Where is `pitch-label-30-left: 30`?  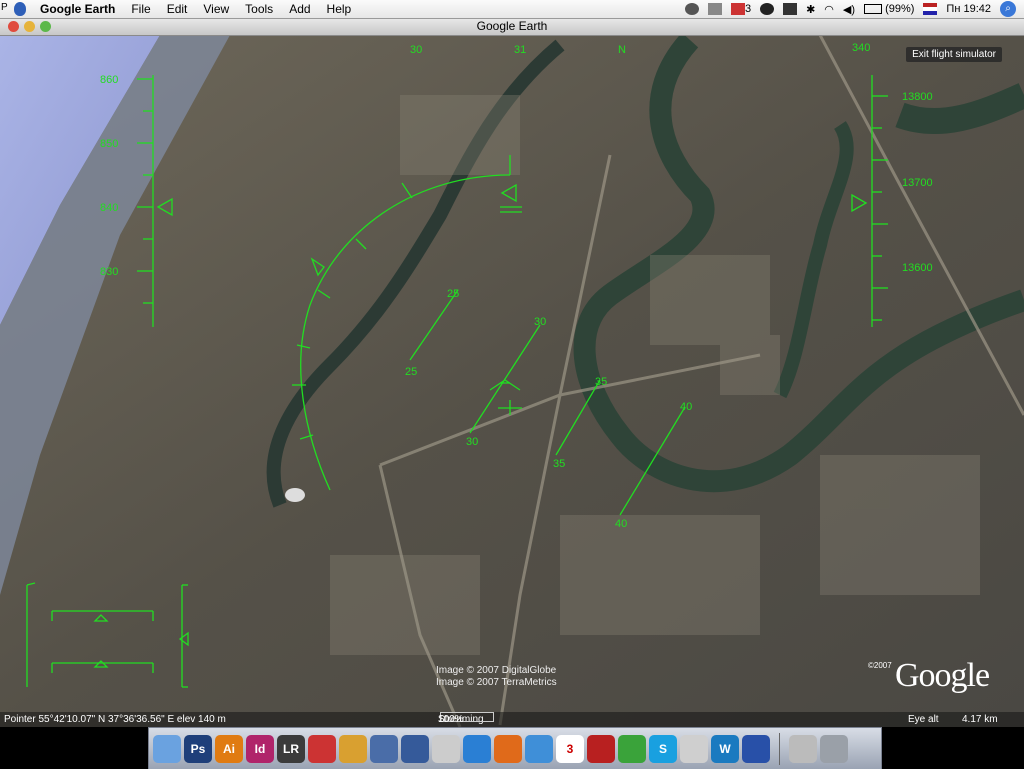
pitch-label-30-left: 30 is located at coordinates (472, 442).